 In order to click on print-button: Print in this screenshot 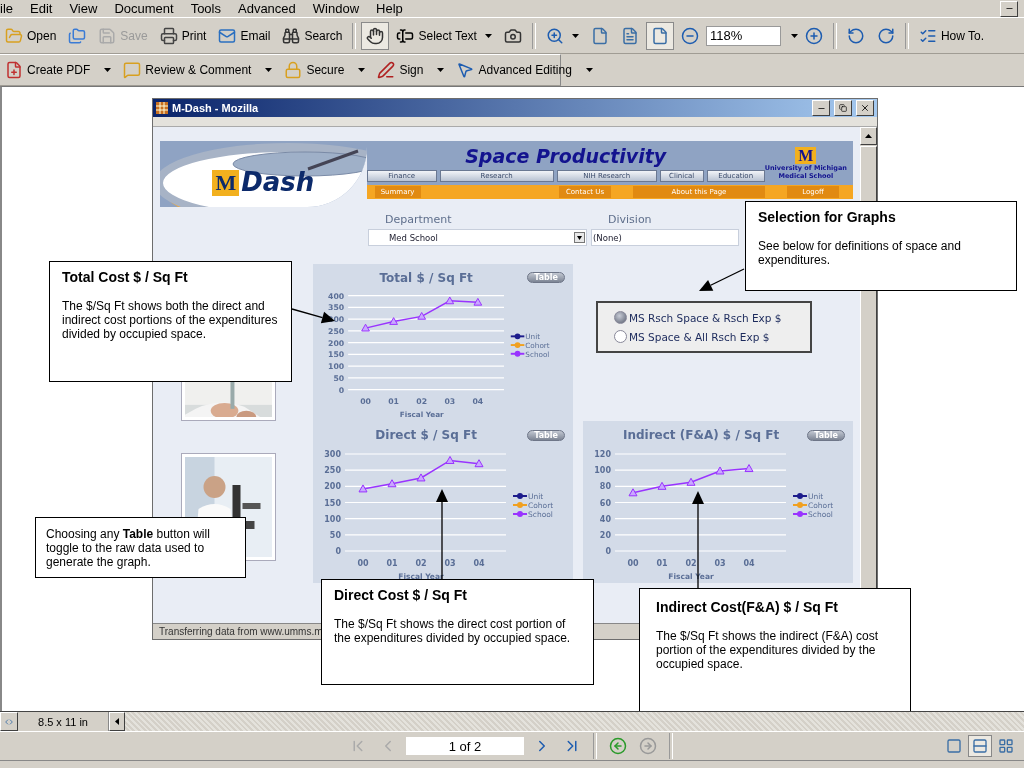, I will do `click(183, 35)`.